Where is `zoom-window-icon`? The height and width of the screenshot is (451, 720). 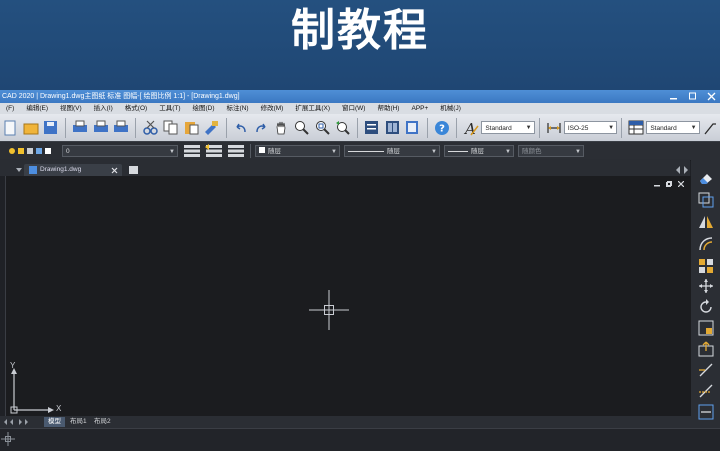
zoom-window-icon is located at coordinates (322, 128).